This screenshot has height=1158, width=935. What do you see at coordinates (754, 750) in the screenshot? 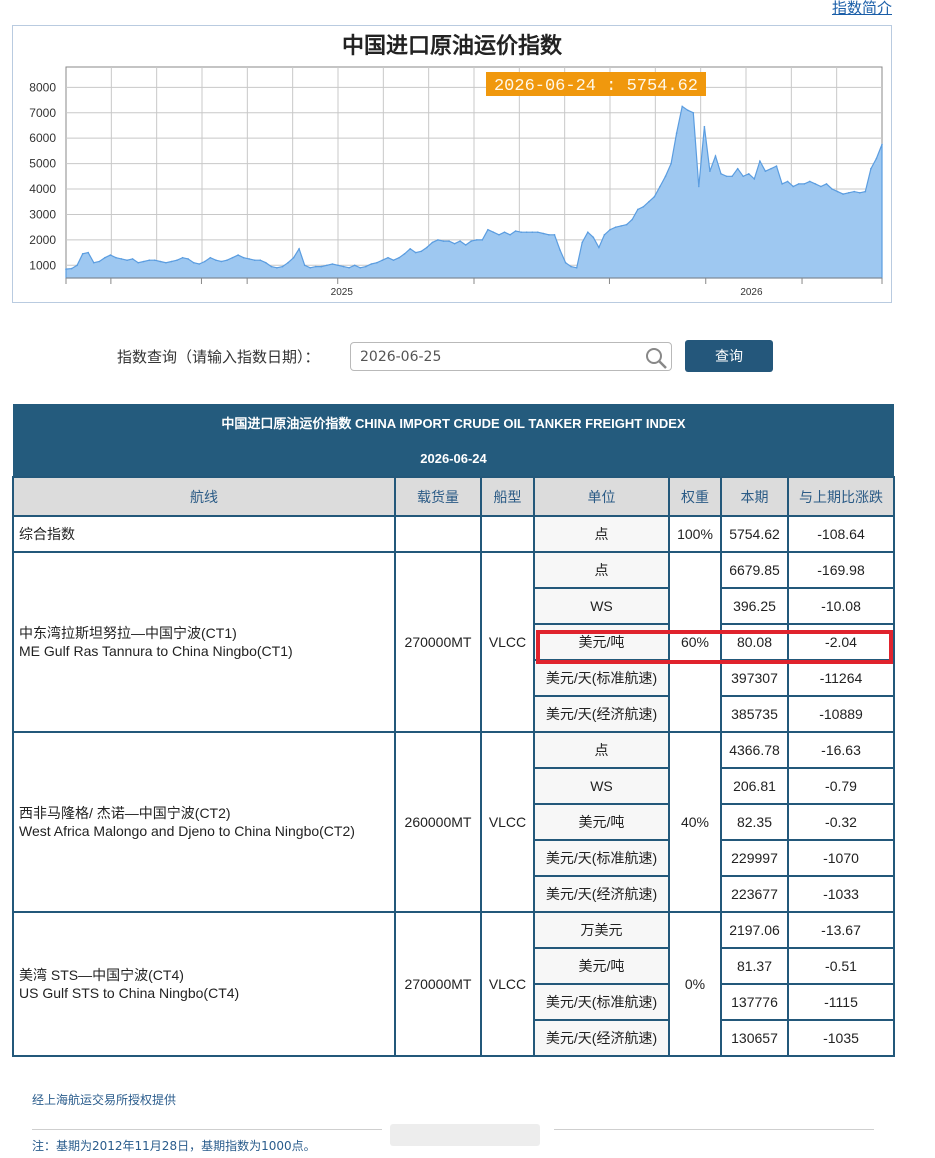
I see `route-current: 4366.78` at bounding box center [754, 750].